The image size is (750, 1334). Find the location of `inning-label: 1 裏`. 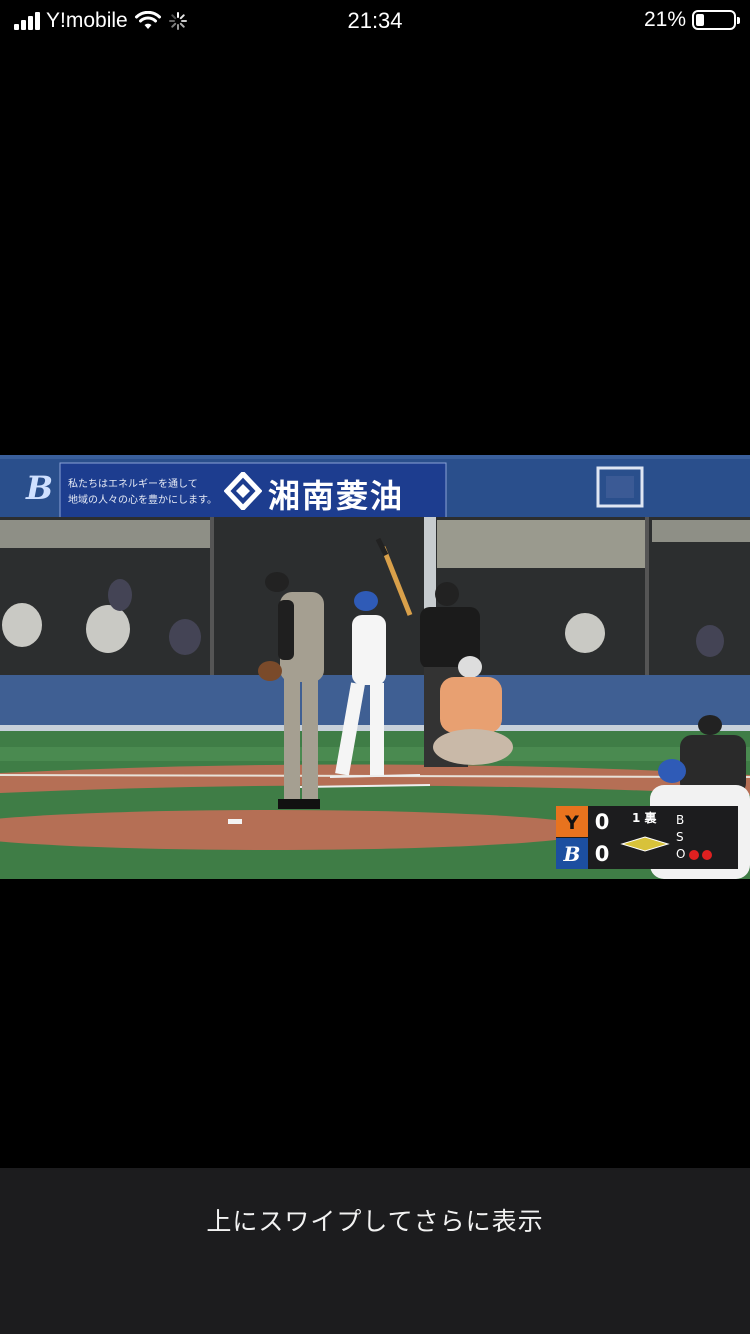

inning-label: 1 裏 is located at coordinates (644, 818).